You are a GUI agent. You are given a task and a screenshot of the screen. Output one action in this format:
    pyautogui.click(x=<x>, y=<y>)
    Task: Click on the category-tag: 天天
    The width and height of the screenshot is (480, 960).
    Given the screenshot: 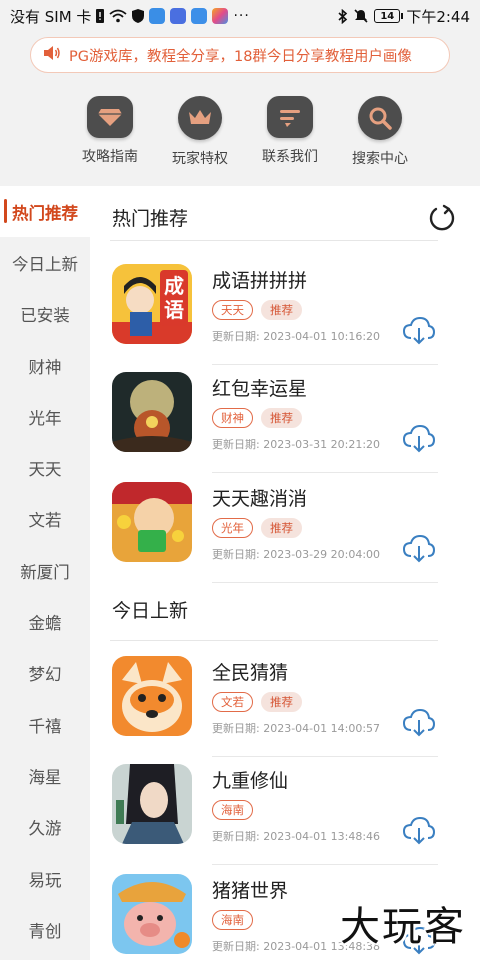 What is the action you would take?
    pyautogui.click(x=232, y=310)
    